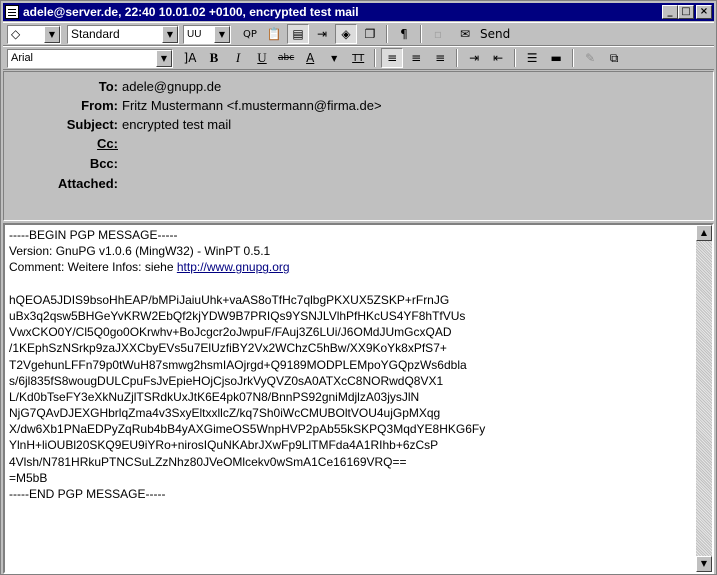 The height and width of the screenshot is (575, 717). Describe the element at coordinates (250, 34) in the screenshot. I see `qp-encoding-button: QP` at that location.